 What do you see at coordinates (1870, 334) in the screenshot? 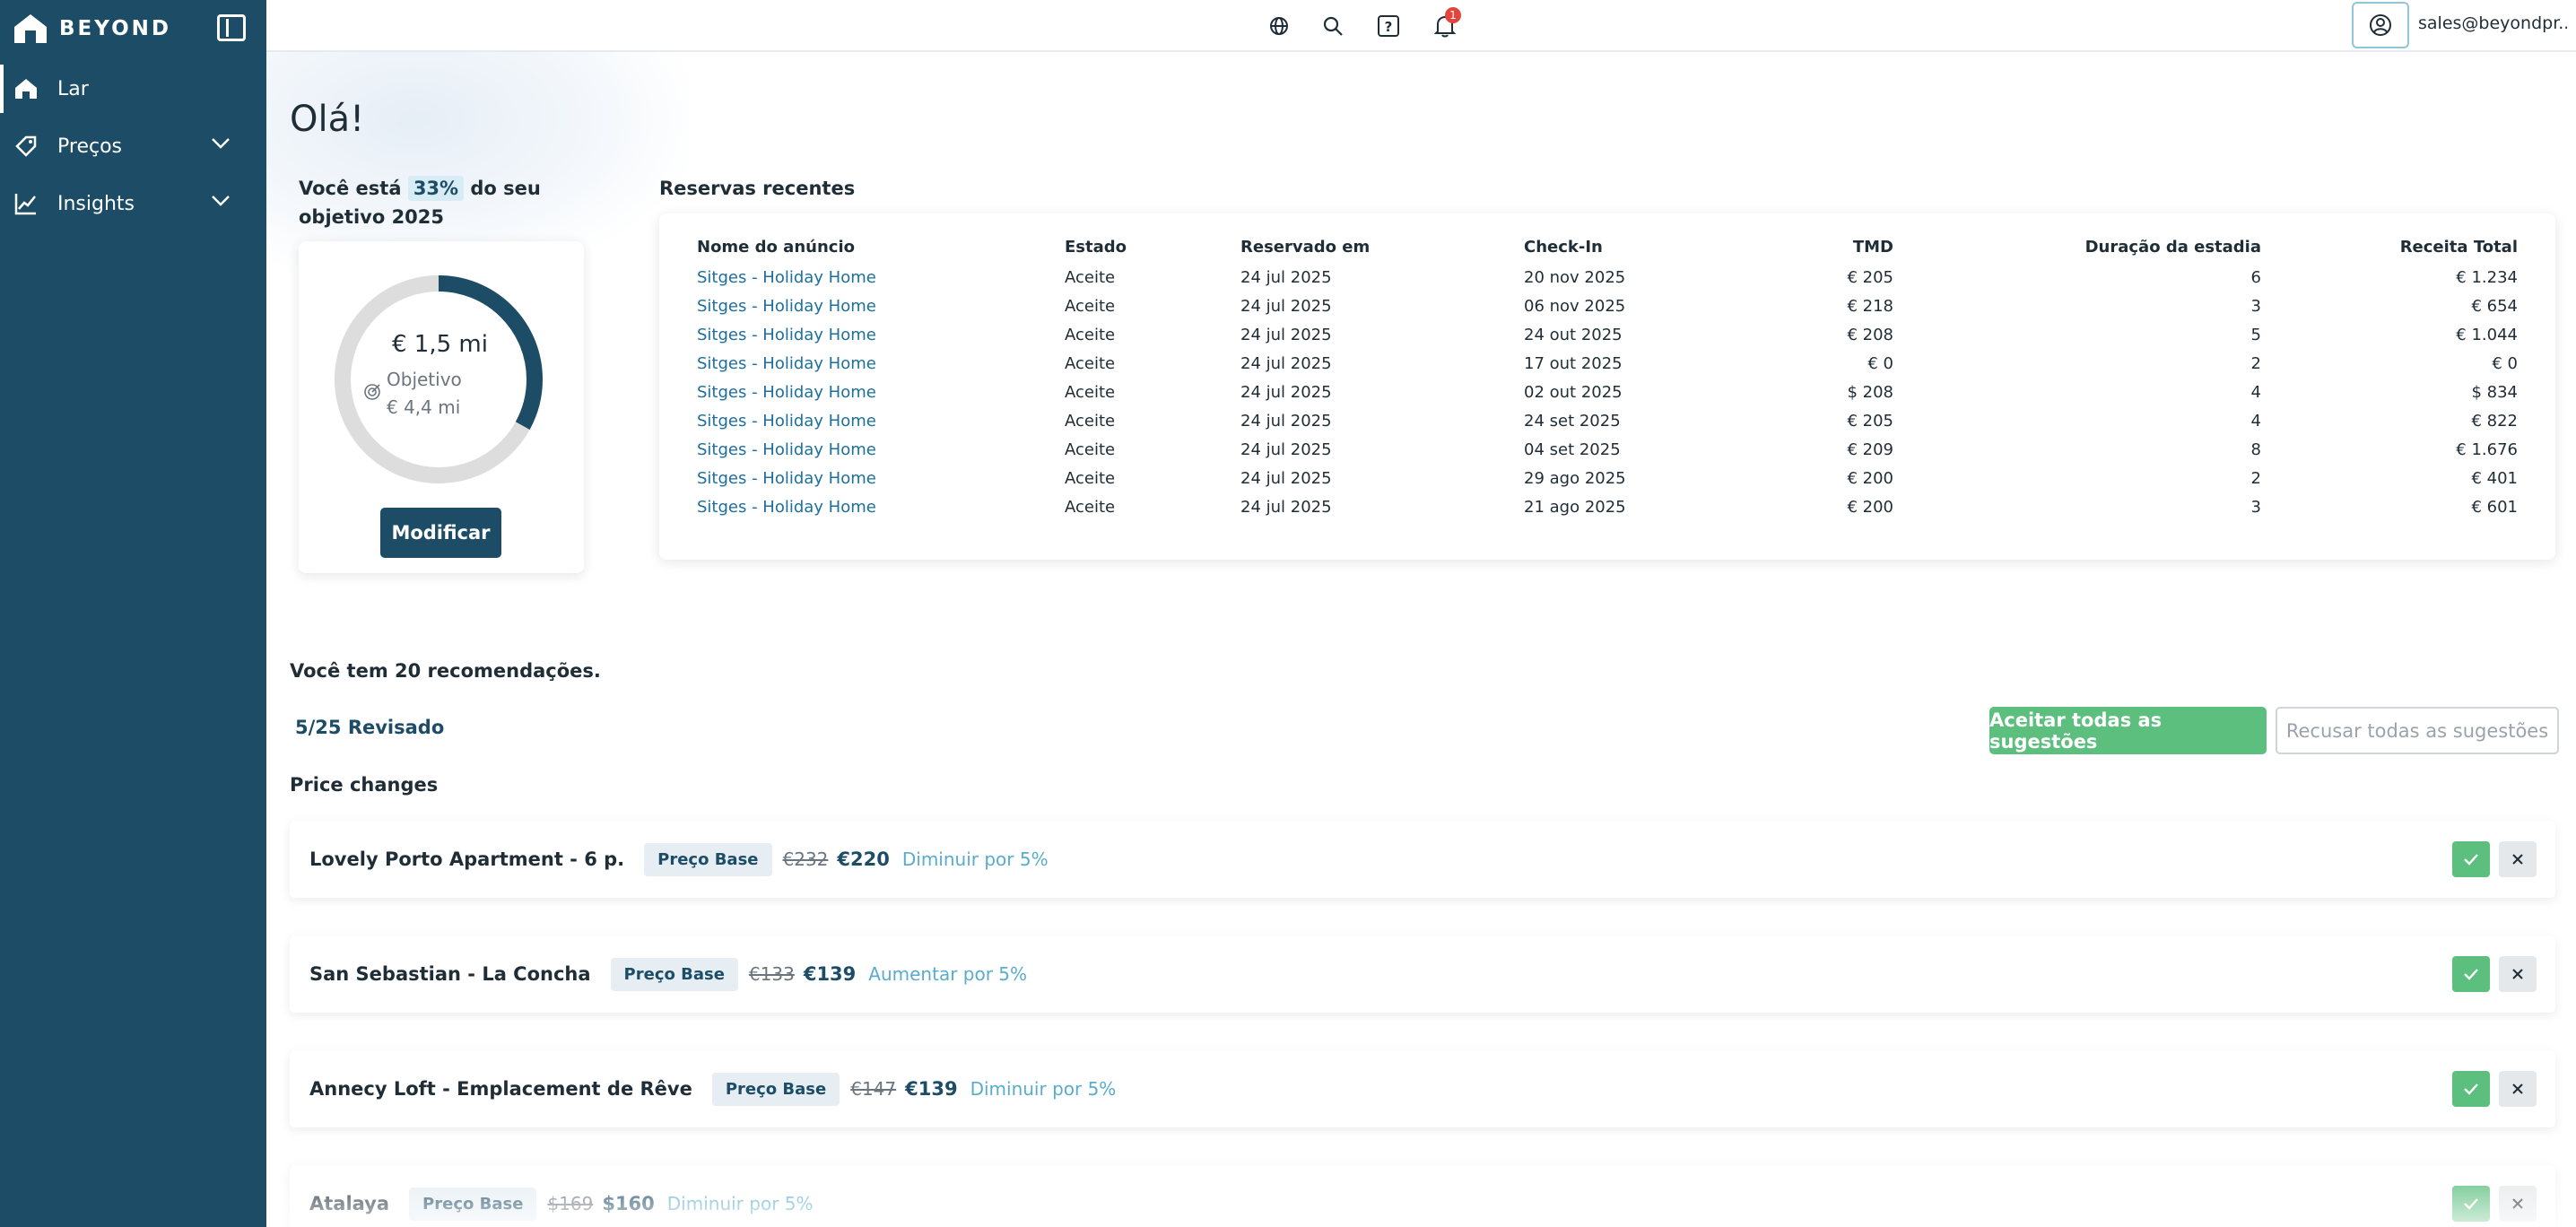
I see `adr-value: € 208` at bounding box center [1870, 334].